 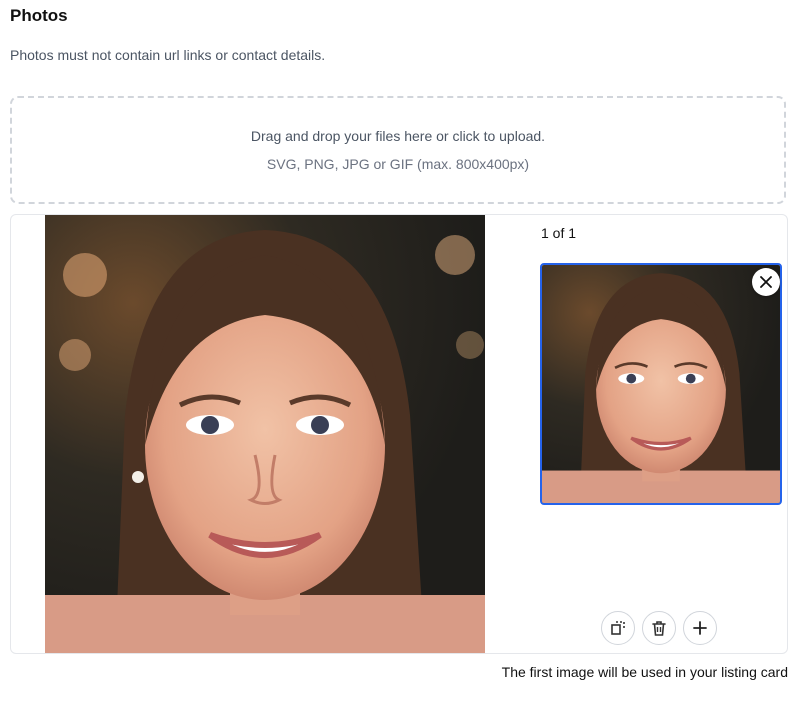 I want to click on trash-icon, so click(x=659, y=628).